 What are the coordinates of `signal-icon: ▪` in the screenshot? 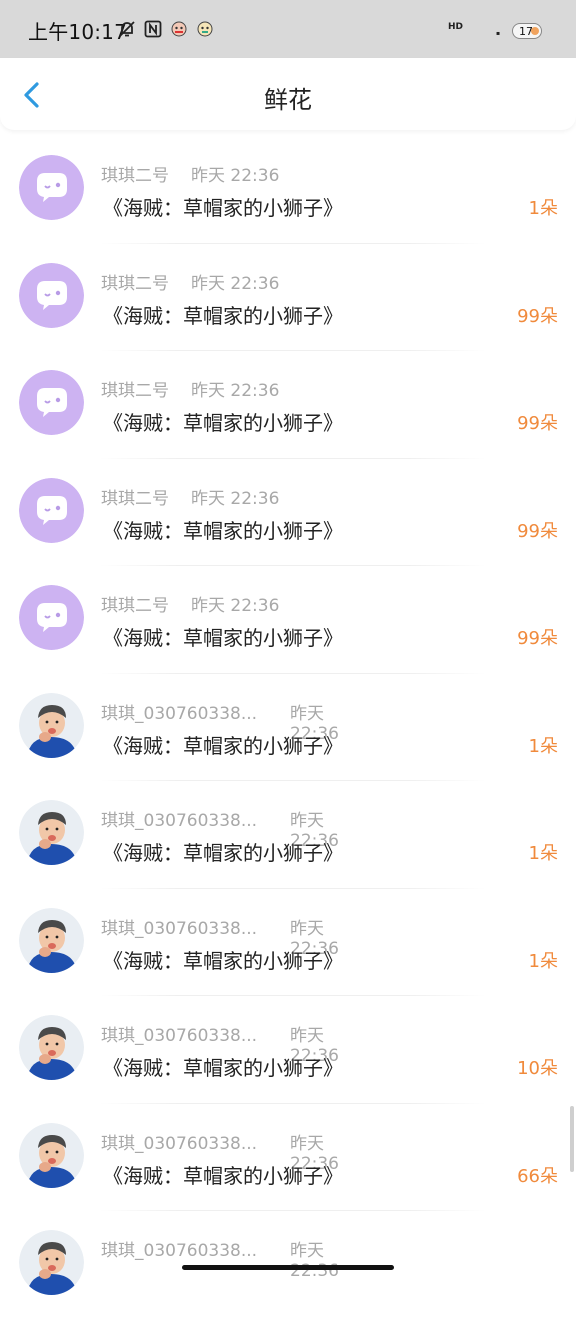 It's located at (498, 33).